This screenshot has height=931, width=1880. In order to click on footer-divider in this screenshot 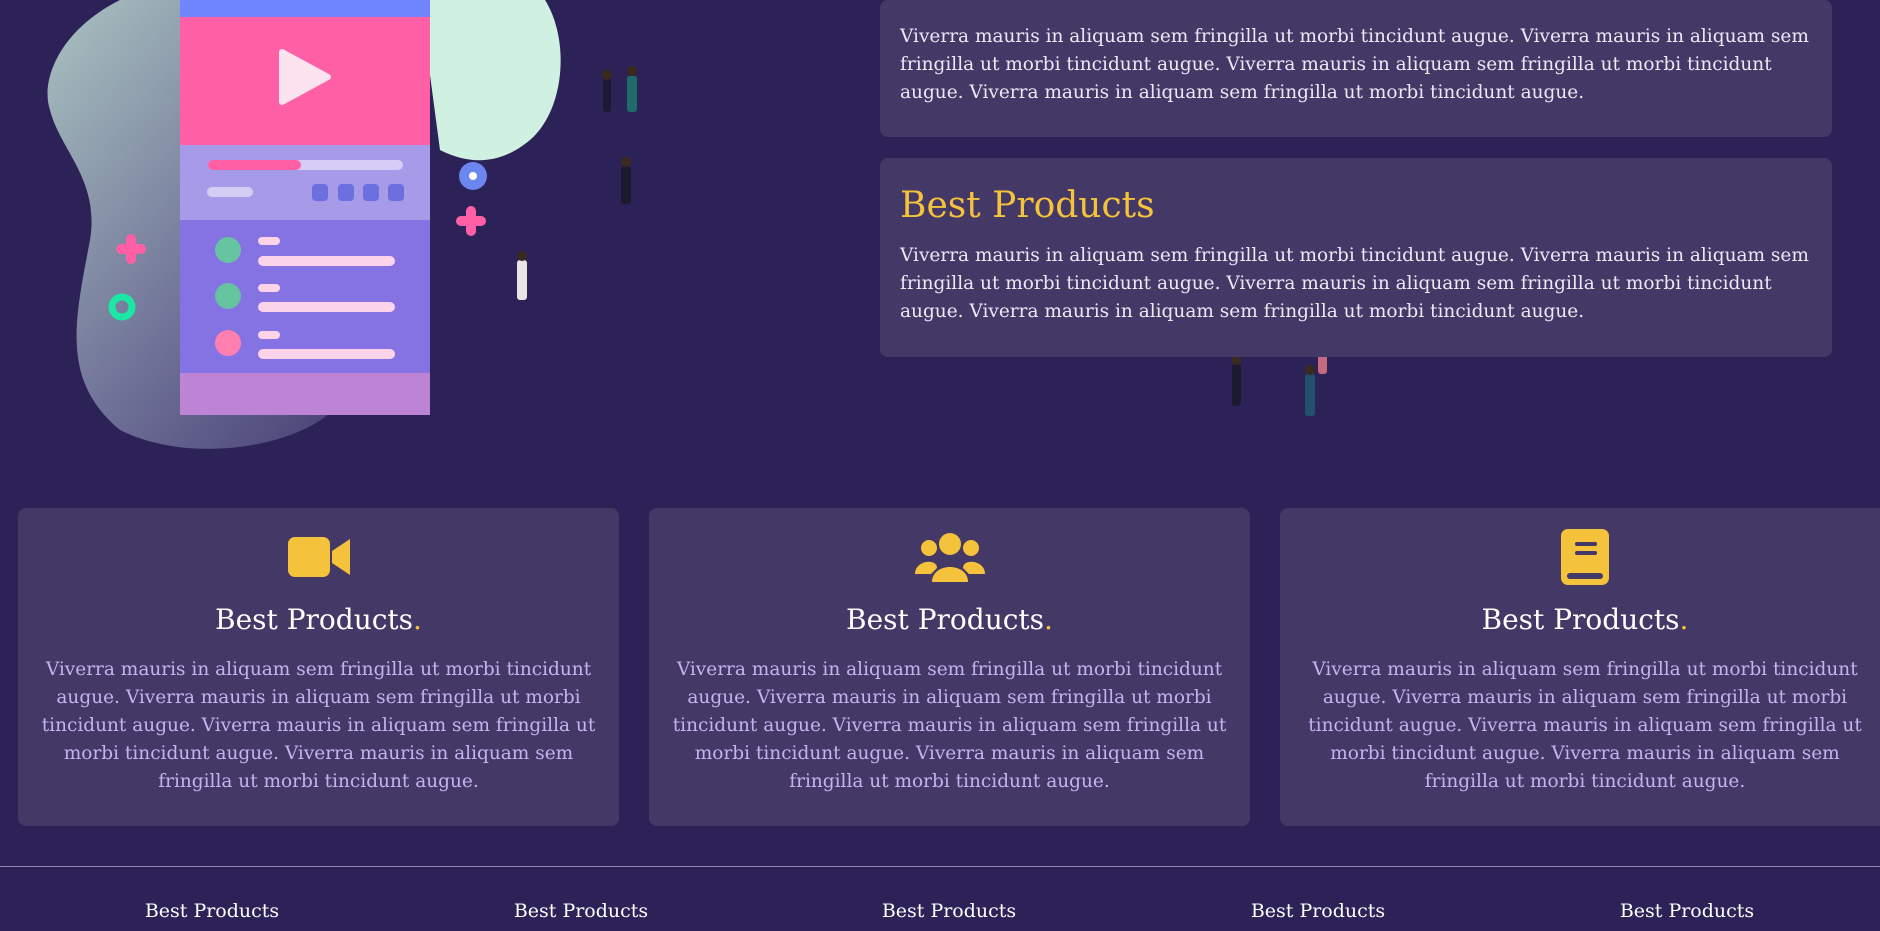, I will do `click(940, 866)`.